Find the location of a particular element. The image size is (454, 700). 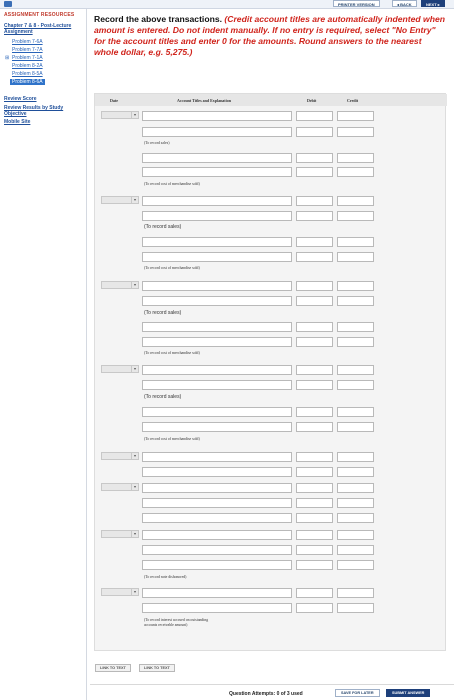

sidebar-item-problem-8-6a: Problem 8-6A is located at coordinates (27, 82).